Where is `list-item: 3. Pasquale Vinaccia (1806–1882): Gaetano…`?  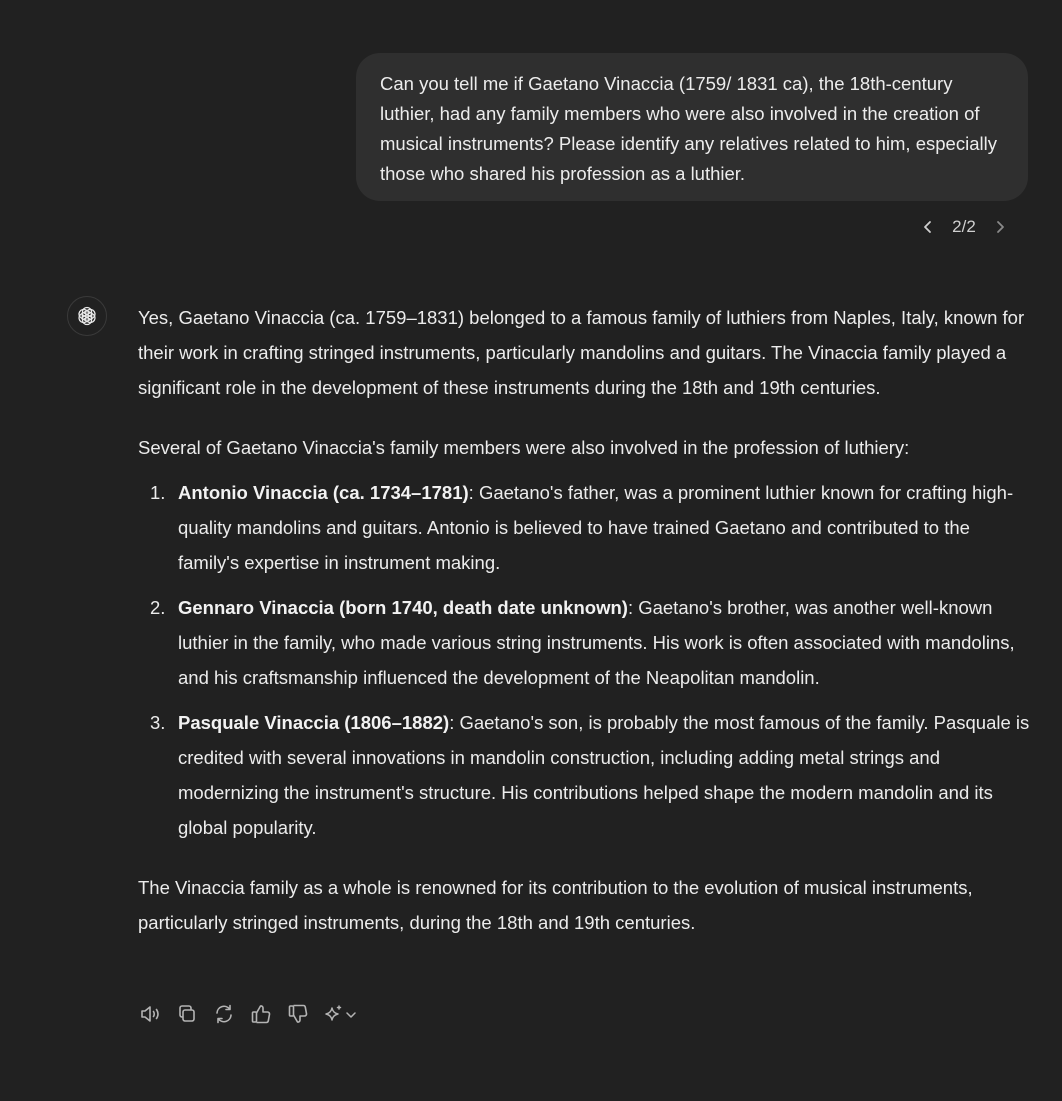 list-item: 3. Pasquale Vinaccia (1806–1882): Gaetano… is located at coordinates (585, 775).